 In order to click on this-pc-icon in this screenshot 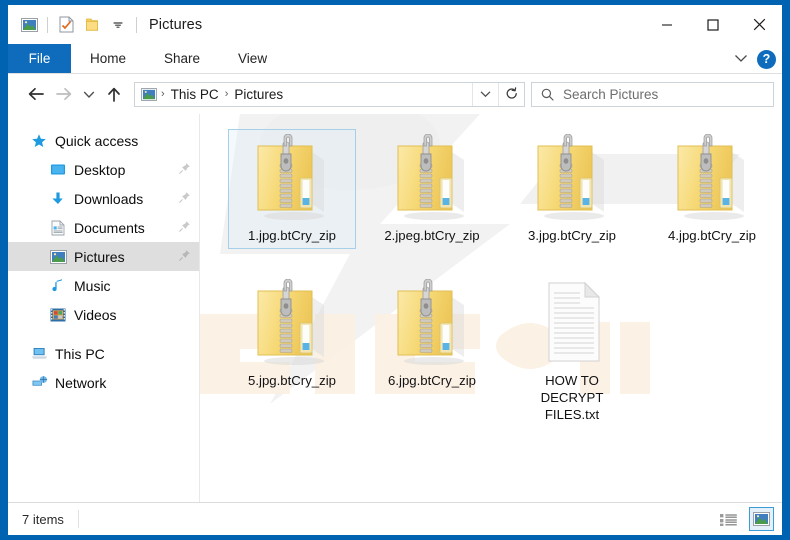, I will do `click(39, 354)`.